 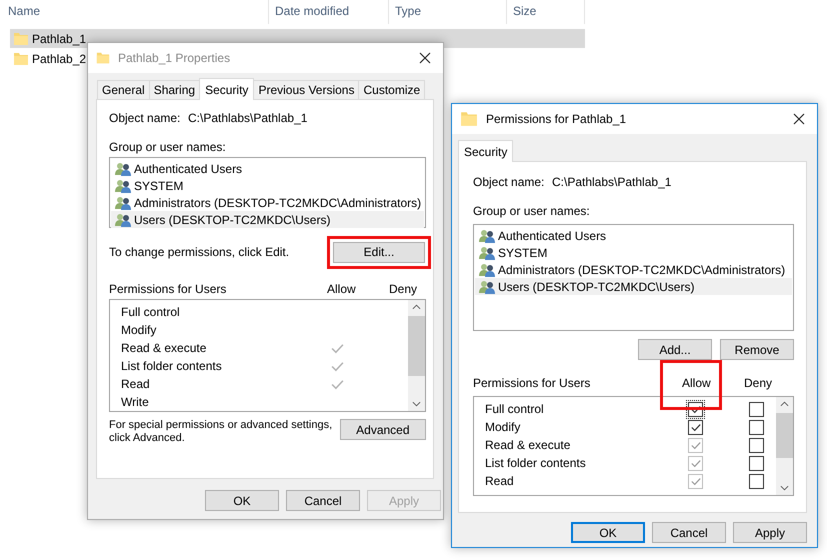 I want to click on hint-text: To change permissions, click Edit., so click(x=199, y=252).